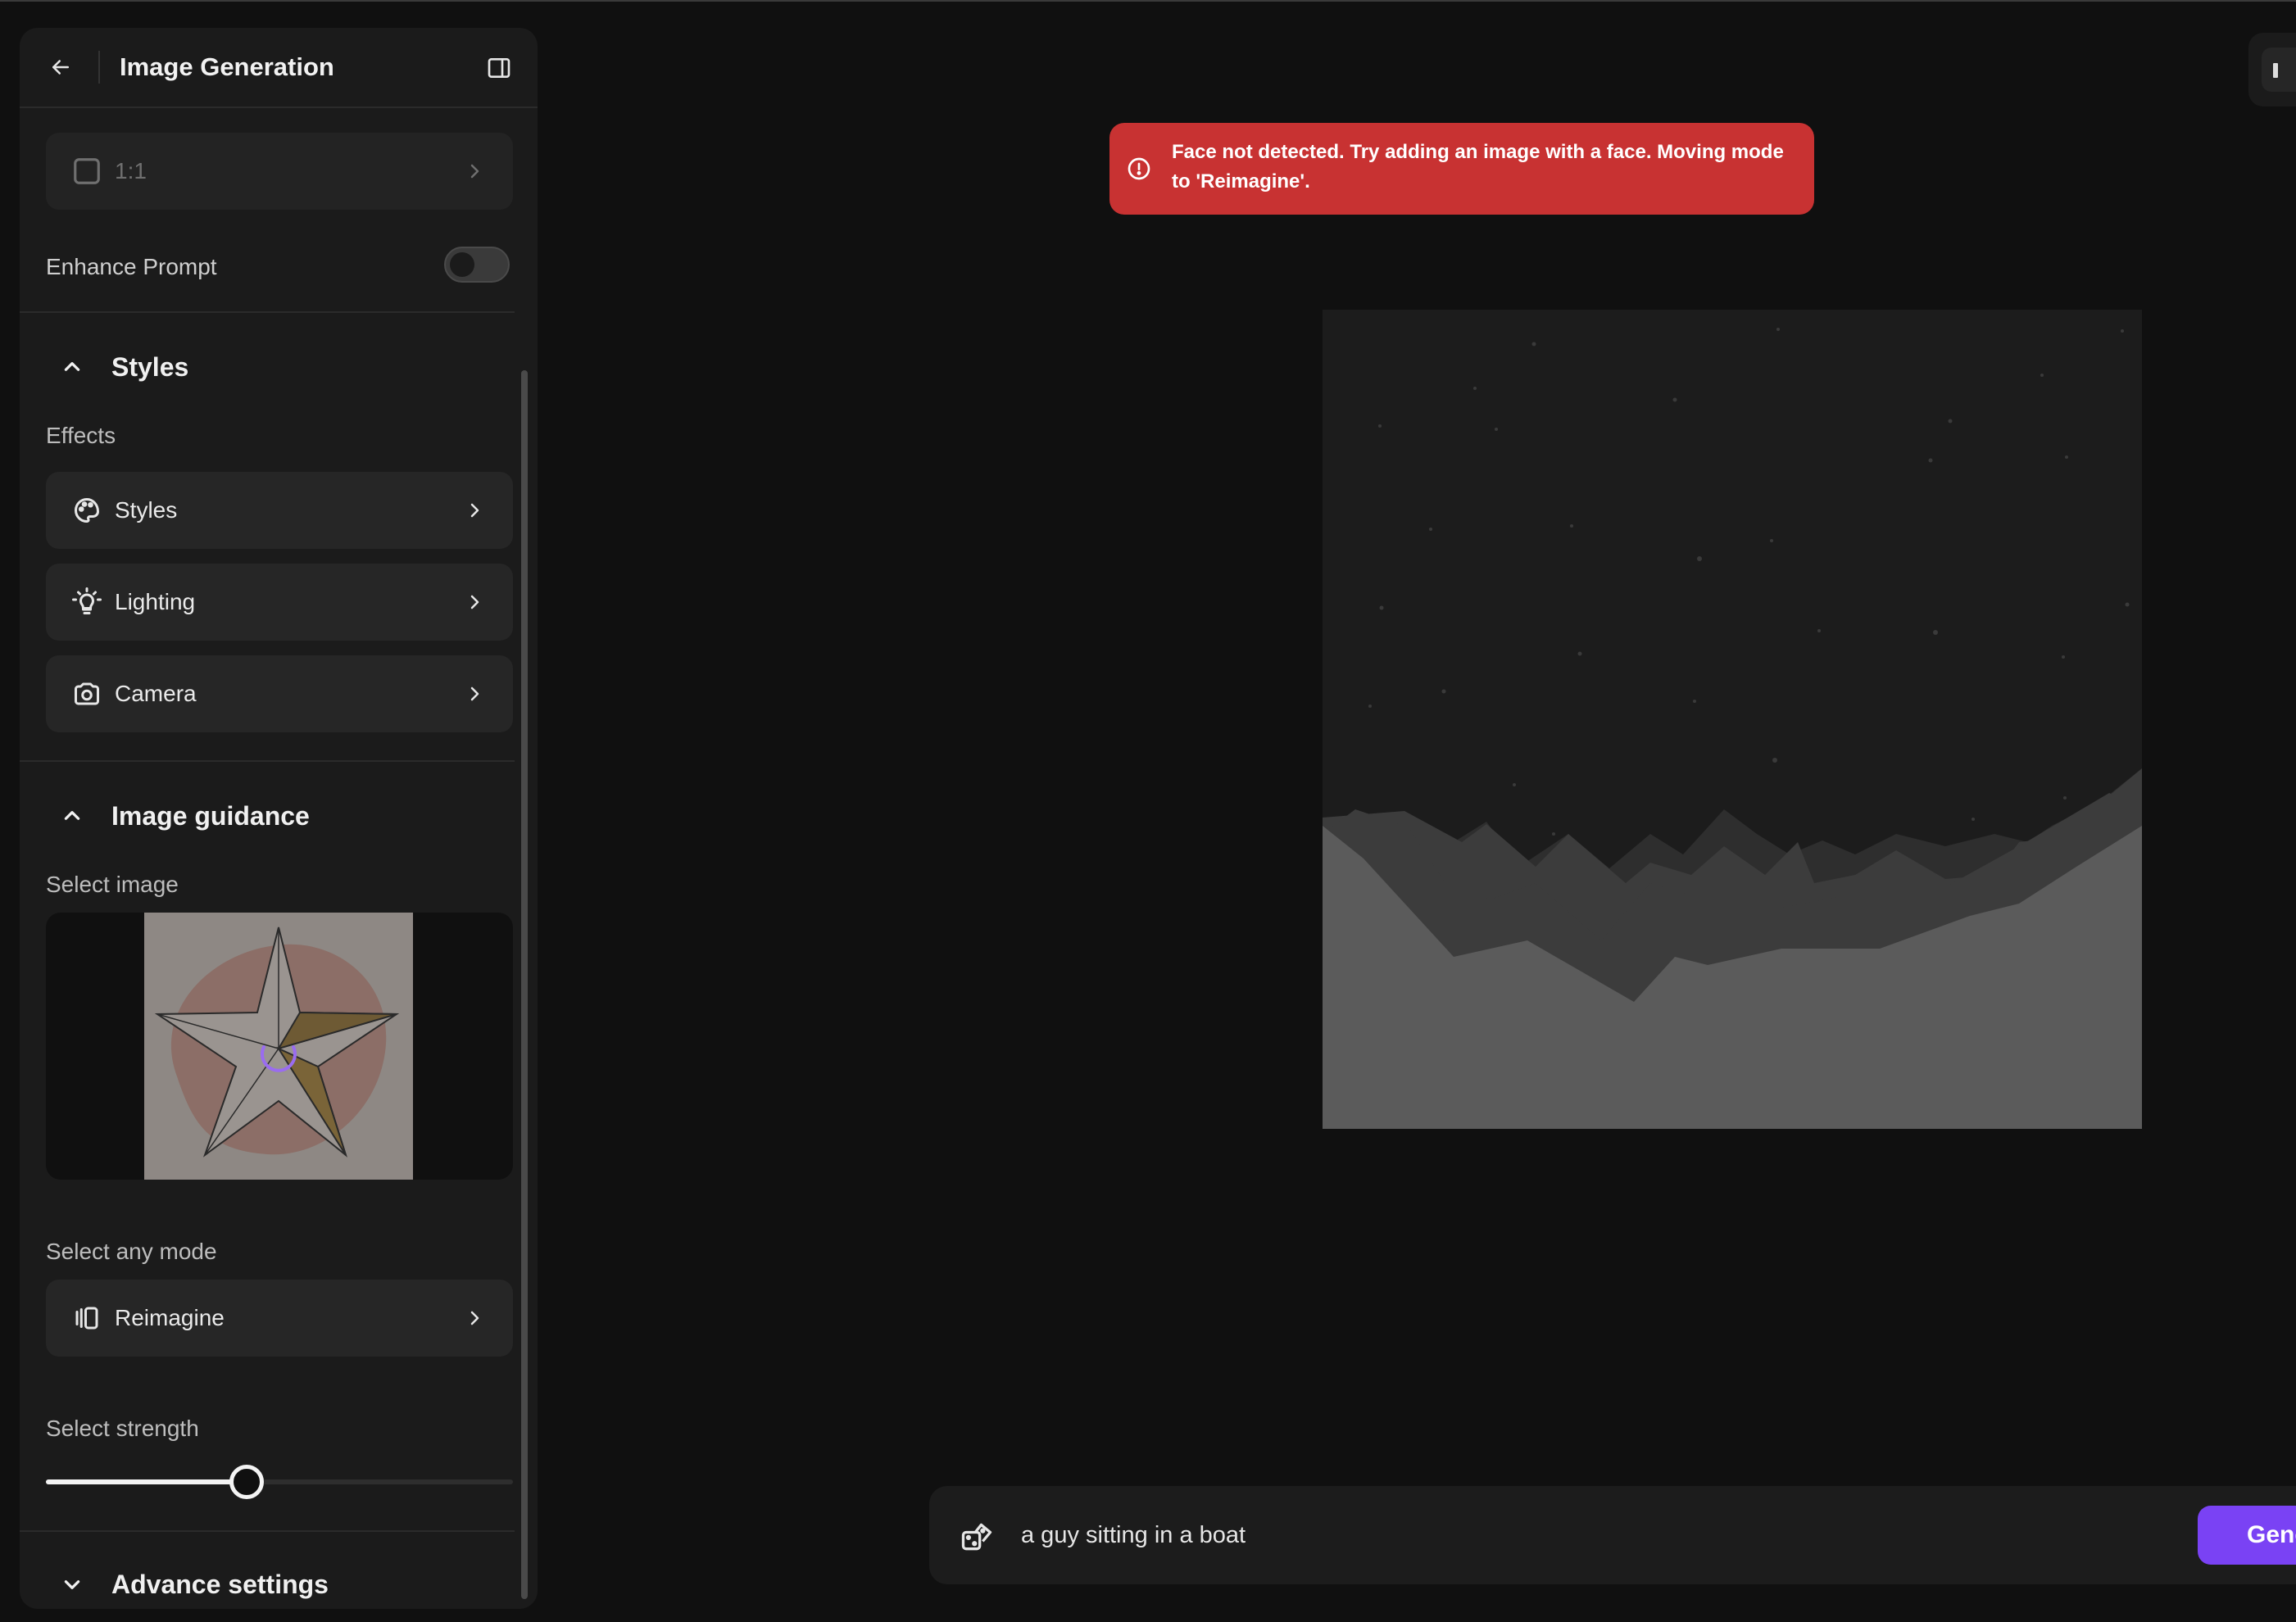 This screenshot has width=2296, height=1622. Describe the element at coordinates (1148, 1) in the screenshot. I see `window-top-border` at that location.